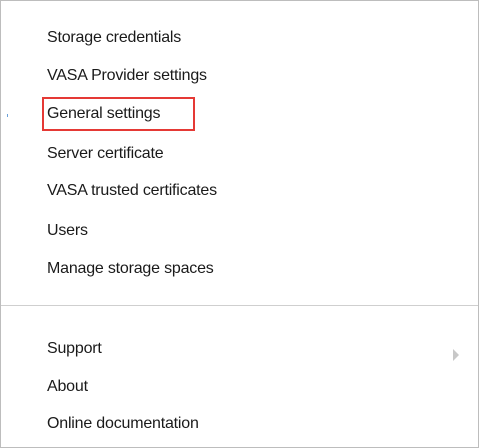  What do you see at coordinates (105, 154) in the screenshot?
I see `menu-item-server-certificate: Server certificate` at bounding box center [105, 154].